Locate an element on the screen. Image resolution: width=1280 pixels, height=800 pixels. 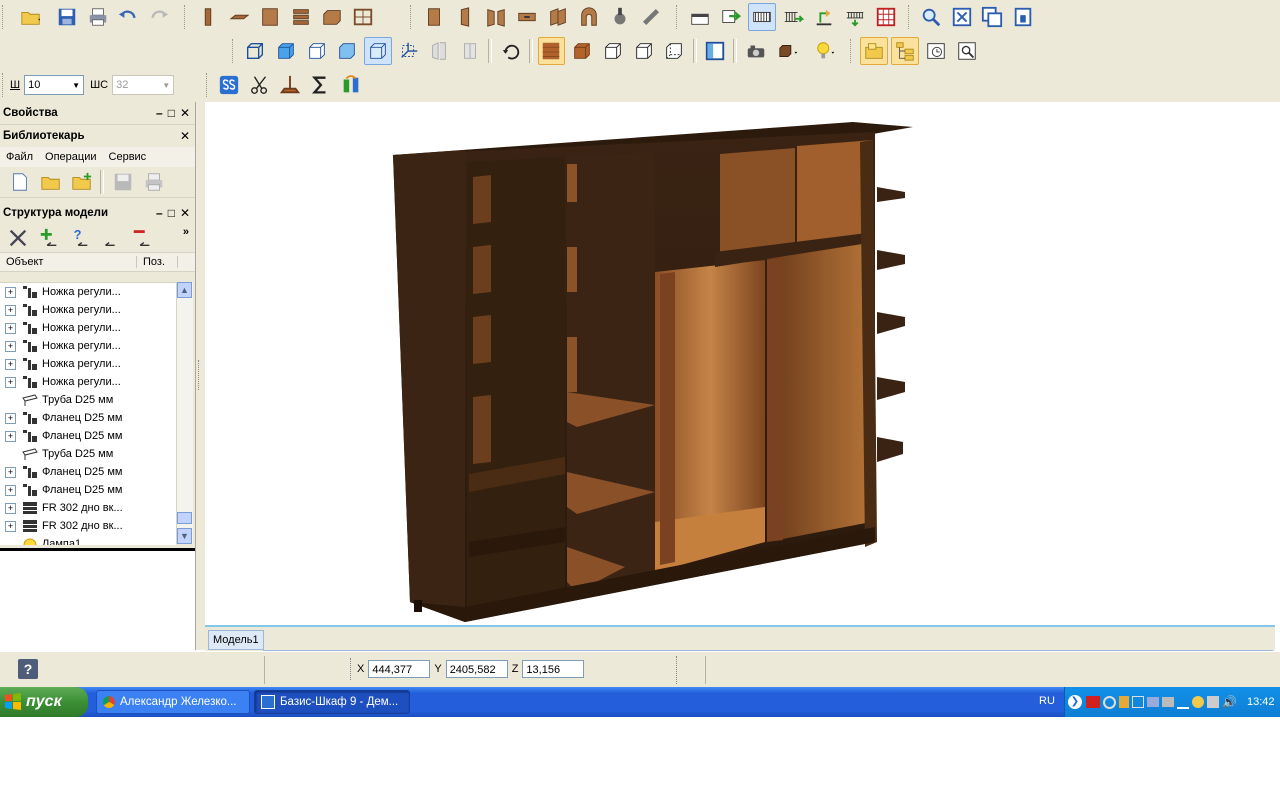
cut-button is located at coordinates (259, 85).